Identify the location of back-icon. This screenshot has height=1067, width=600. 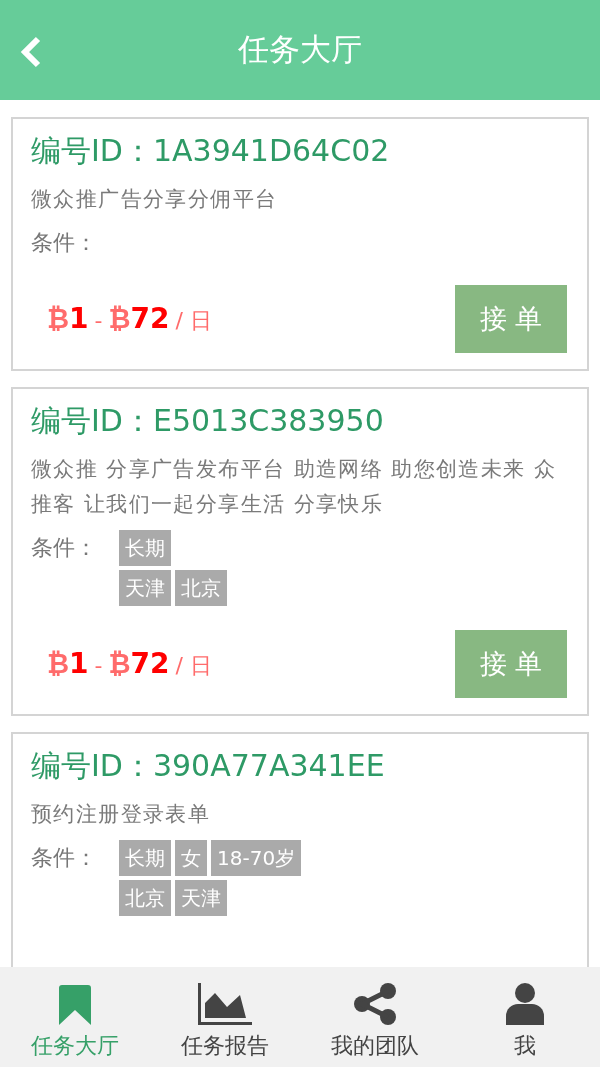
(30, 52).